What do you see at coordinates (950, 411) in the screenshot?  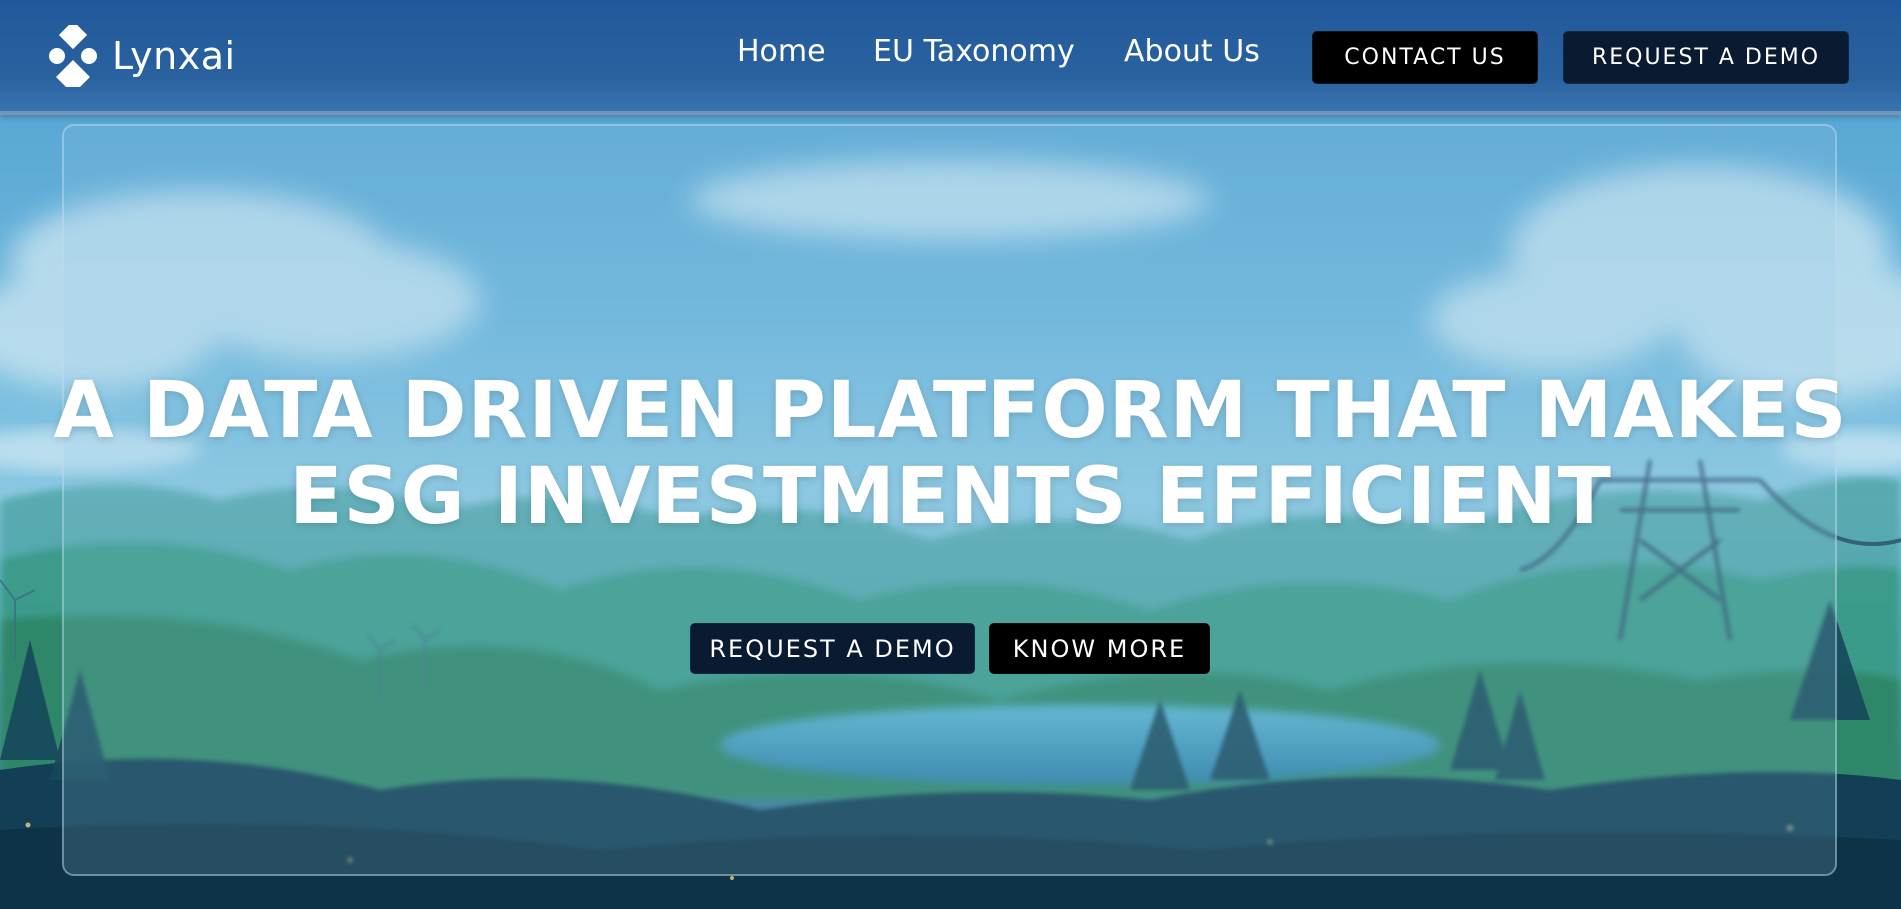 I see `hero-title-line-1: A DATA DRIVEN PLATFORM THAT MAKES` at bounding box center [950, 411].